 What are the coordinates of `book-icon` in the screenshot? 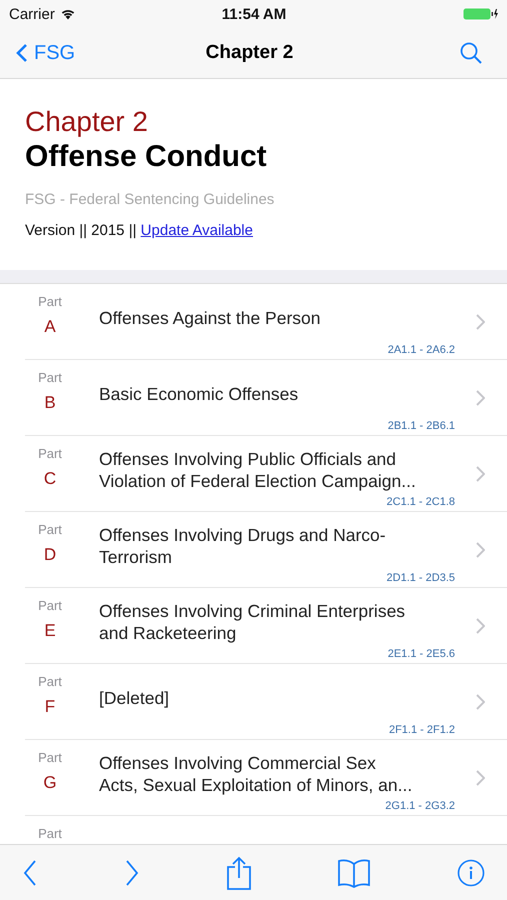 It's located at (354, 873).